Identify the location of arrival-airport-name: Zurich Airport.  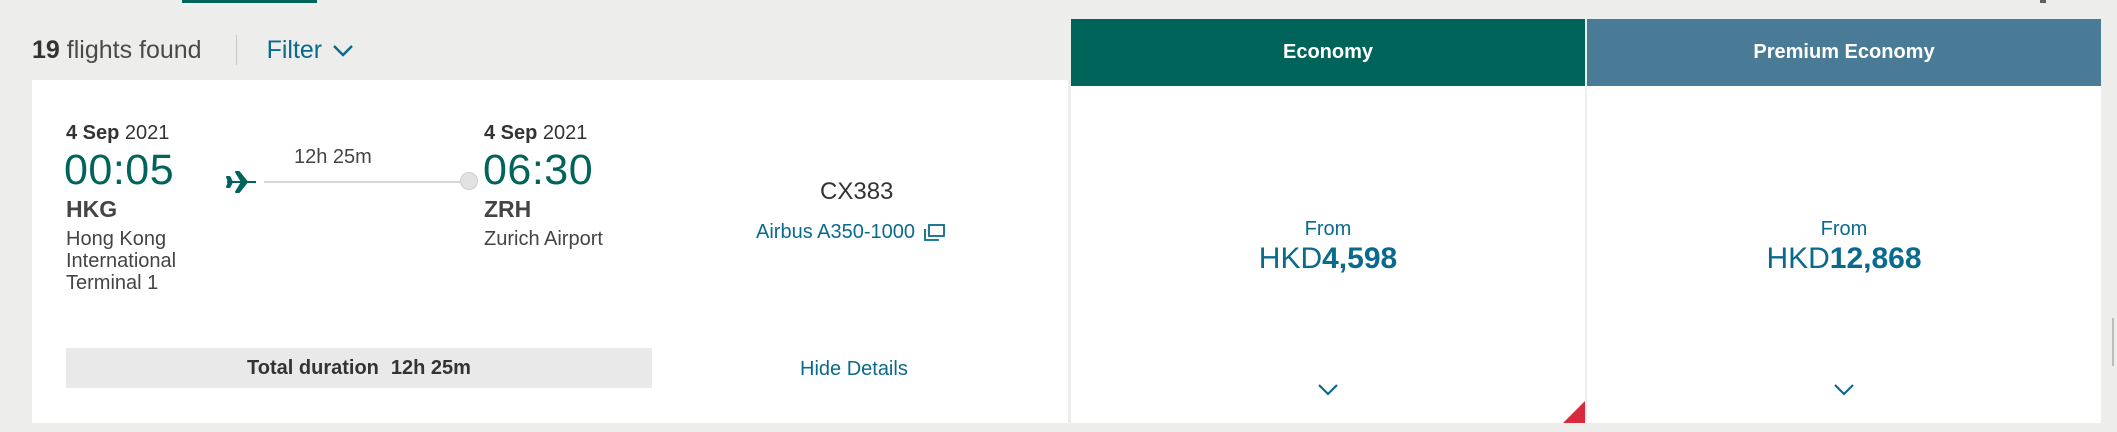
(543, 239).